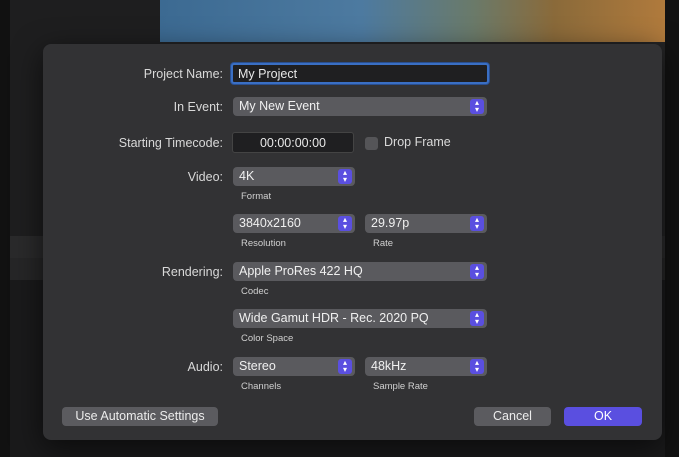  I want to click on cancel-button: Cancel, so click(512, 416).